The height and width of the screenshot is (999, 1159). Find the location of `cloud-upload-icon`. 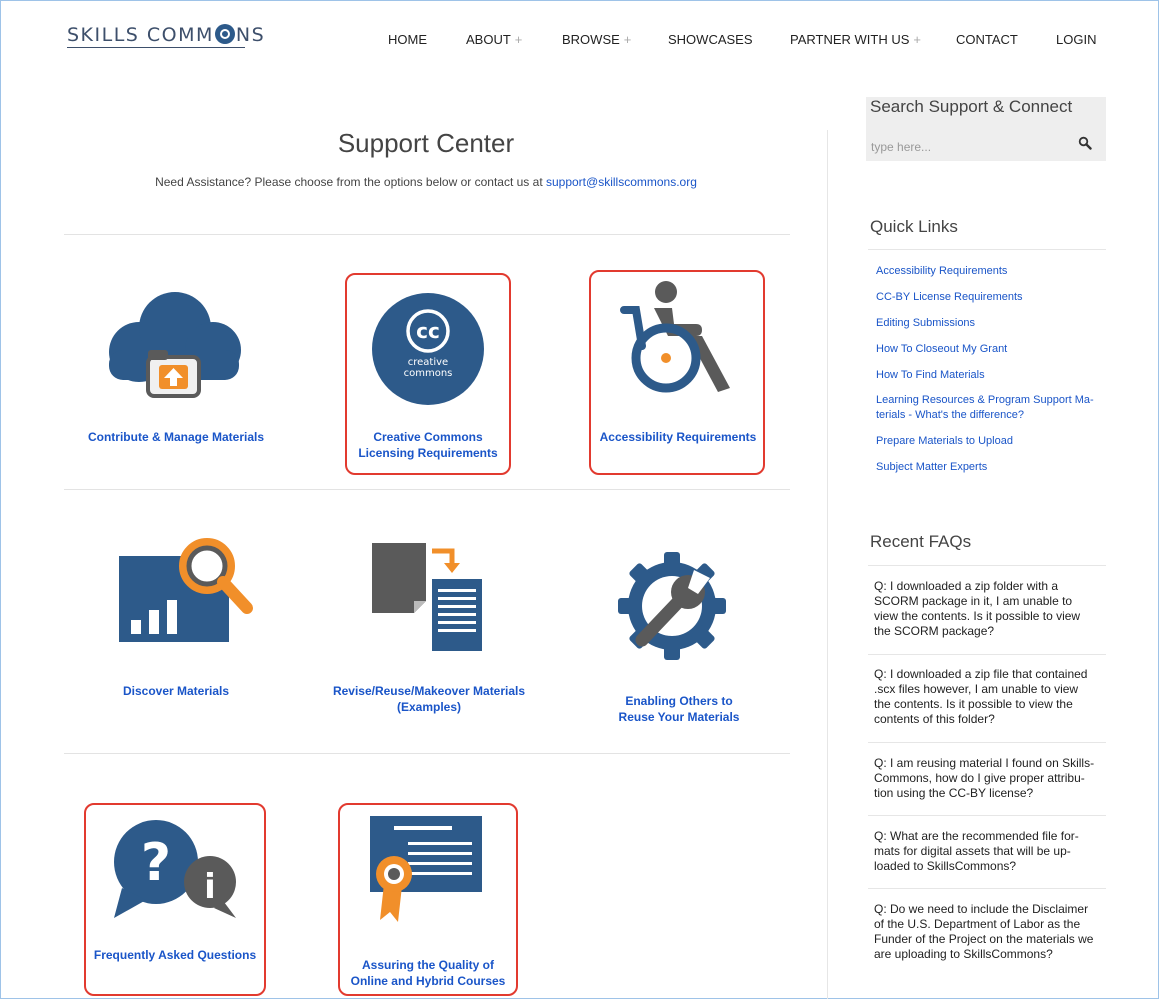

cloud-upload-icon is located at coordinates (174, 345).